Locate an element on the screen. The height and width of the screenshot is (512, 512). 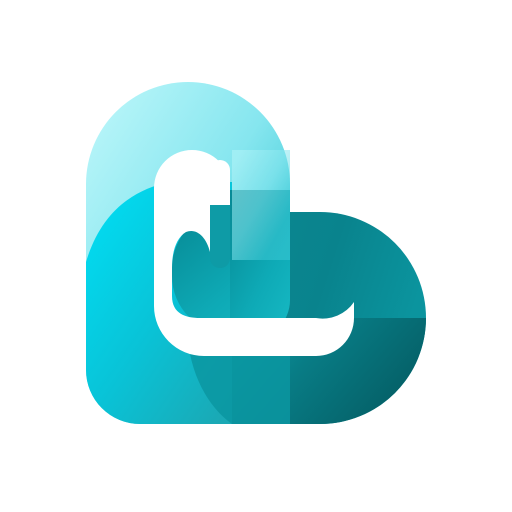
front-link-upper is located at coordinates (220, 182).